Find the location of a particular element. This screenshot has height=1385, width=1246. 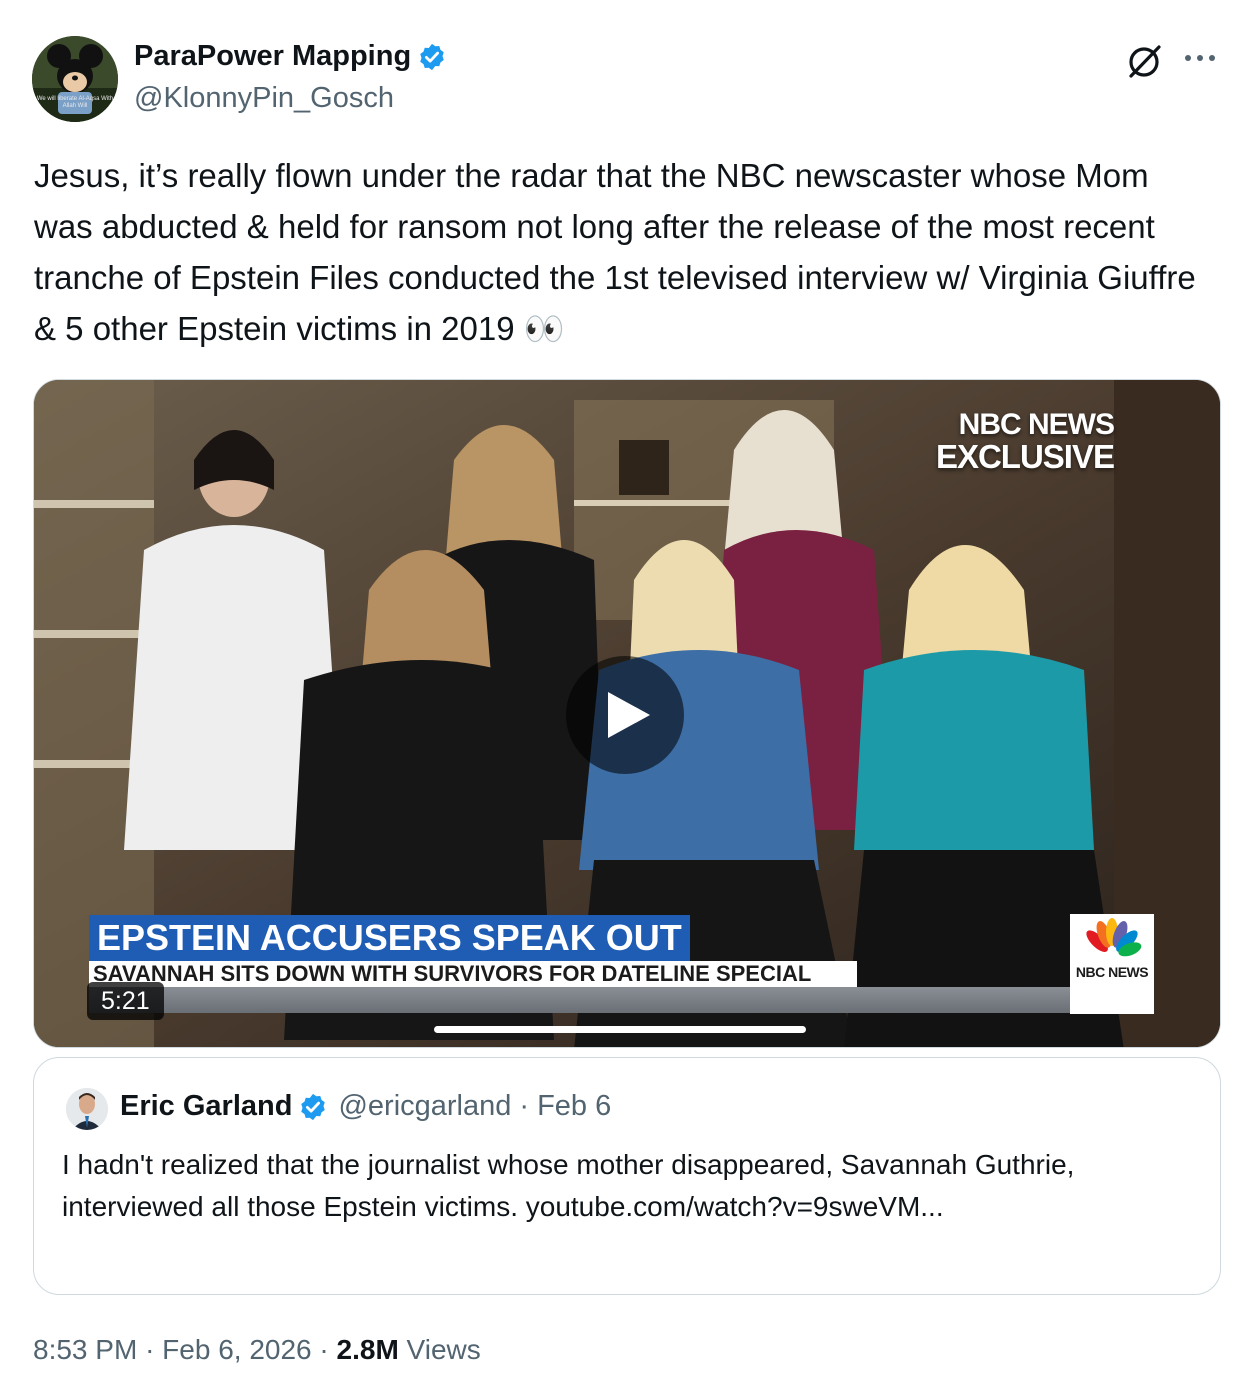

author-name-row: ParaPower Mapping is located at coordinates (290, 56).